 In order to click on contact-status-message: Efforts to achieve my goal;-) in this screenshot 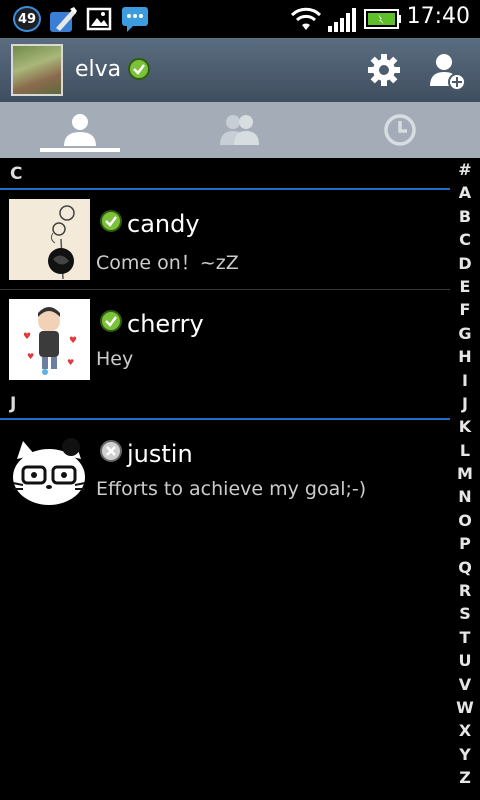, I will do `click(231, 489)`.